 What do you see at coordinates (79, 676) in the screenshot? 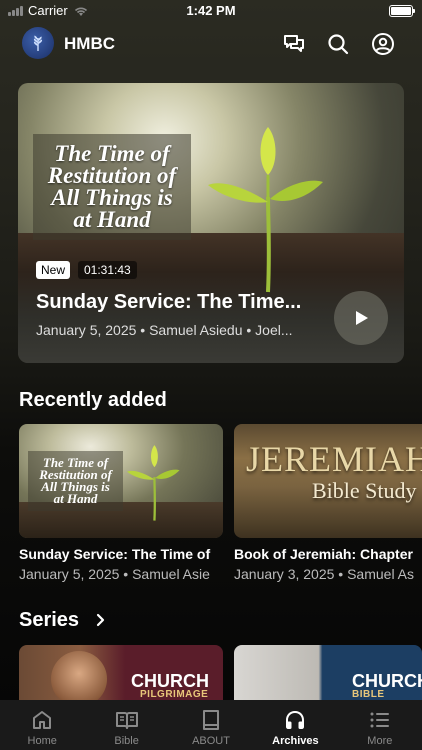
I see `series-artwork-portrait` at bounding box center [79, 676].